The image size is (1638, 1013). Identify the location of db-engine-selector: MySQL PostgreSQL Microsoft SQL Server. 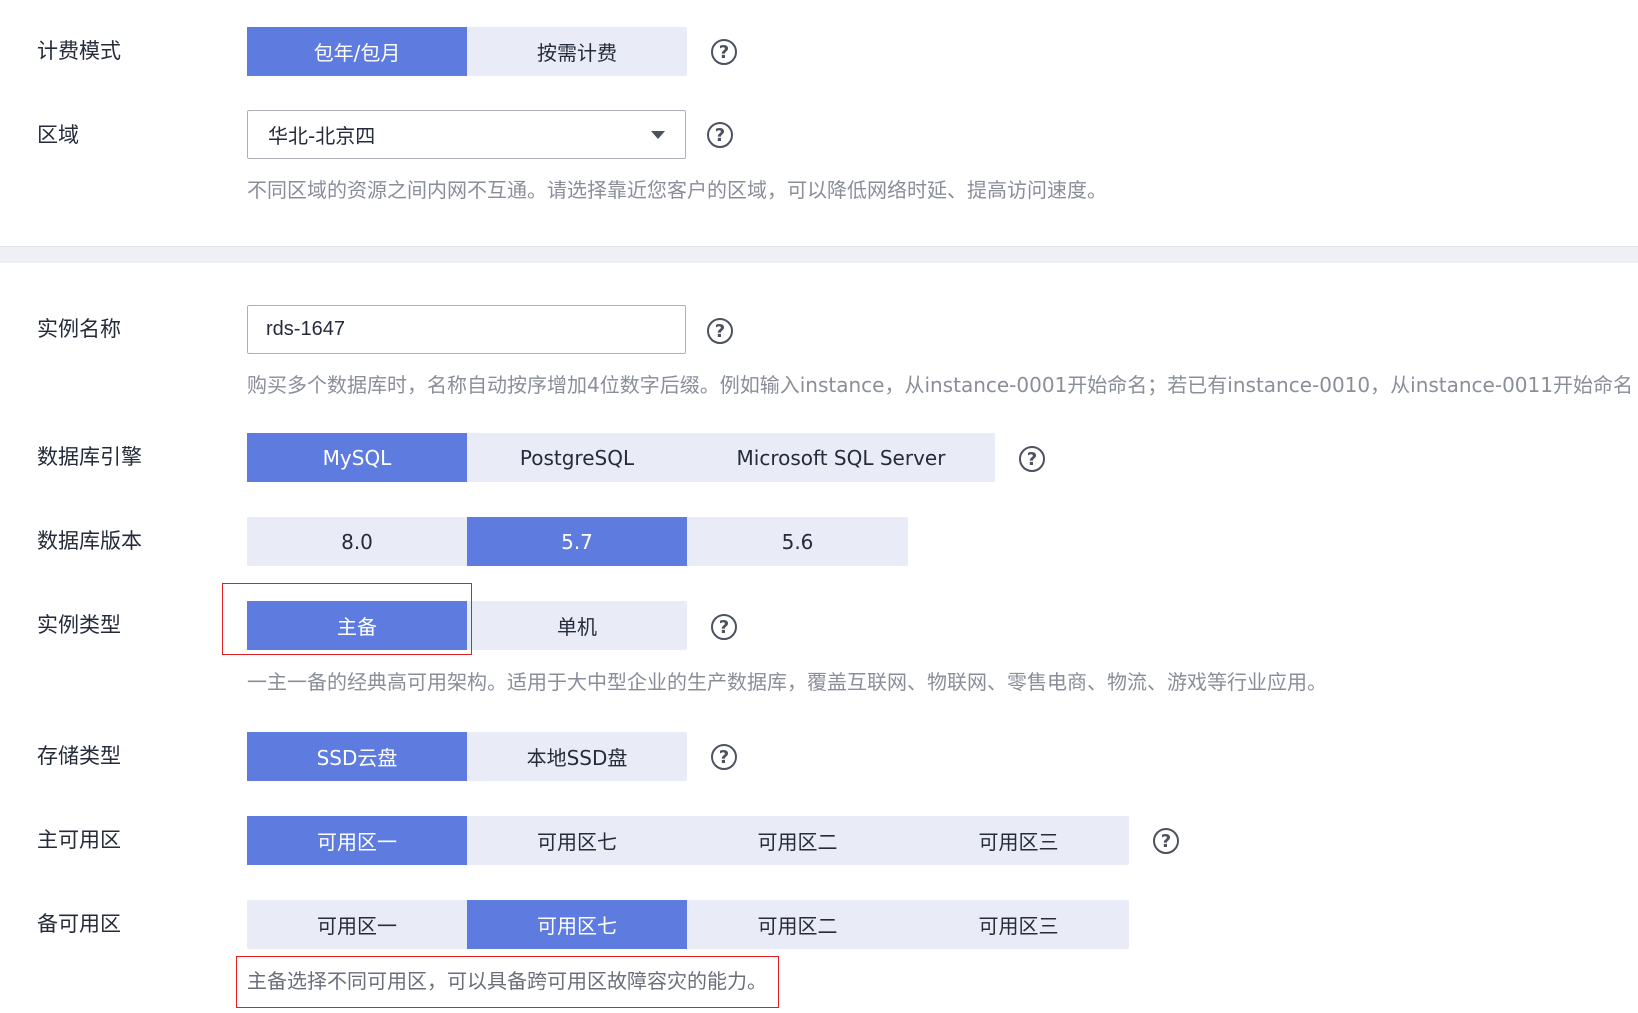
(621, 457).